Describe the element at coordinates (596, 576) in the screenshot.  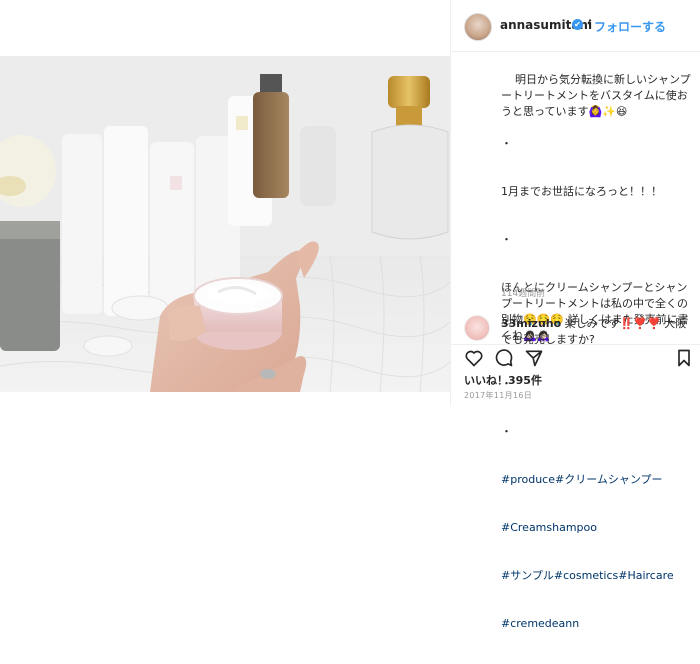
I see `hashtag-link: #サンプル#cosmetics#Haircare` at that location.